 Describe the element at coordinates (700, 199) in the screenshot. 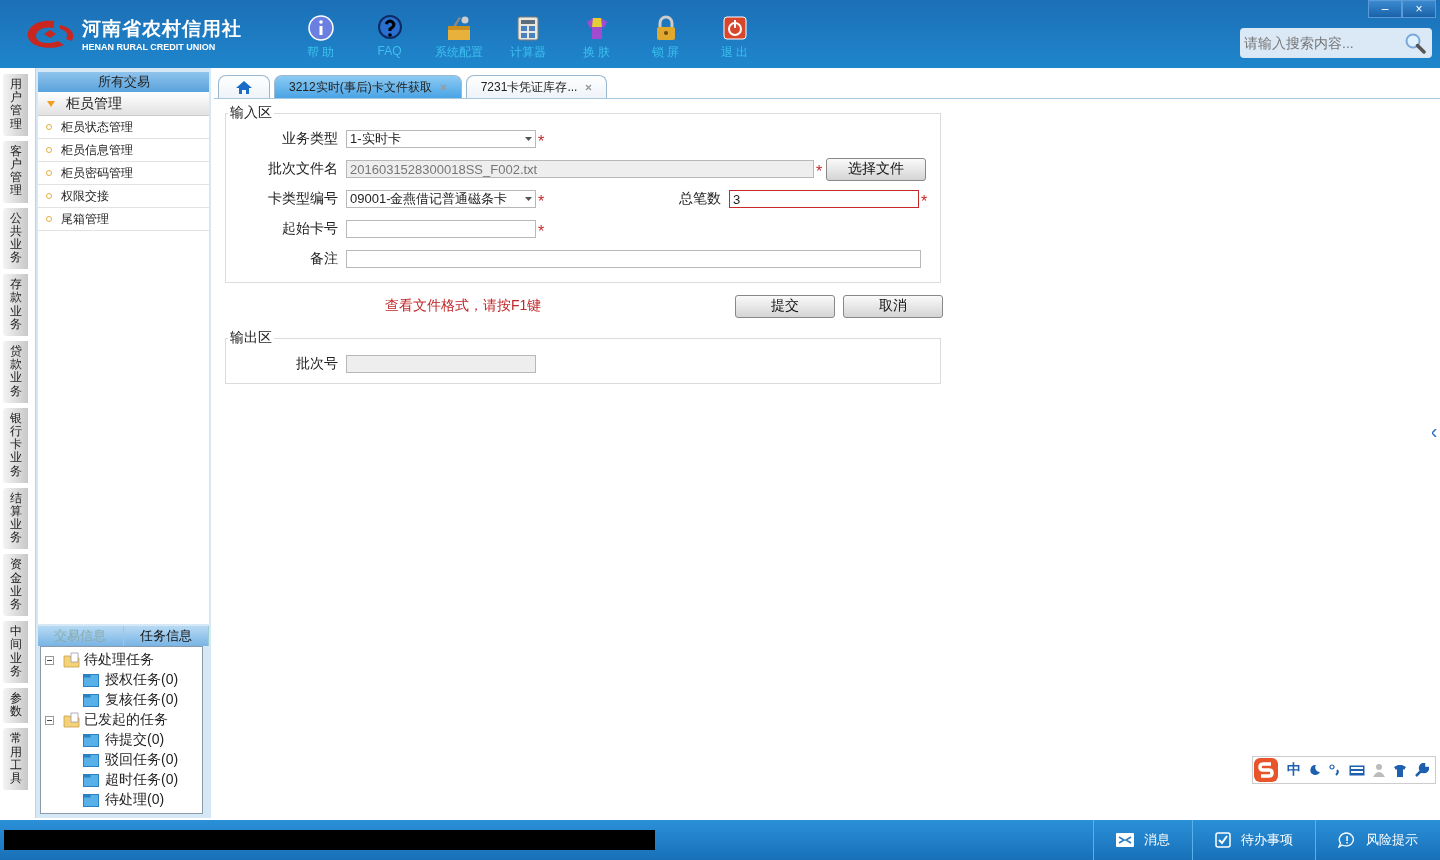

I see `field-label: 总笔数` at that location.